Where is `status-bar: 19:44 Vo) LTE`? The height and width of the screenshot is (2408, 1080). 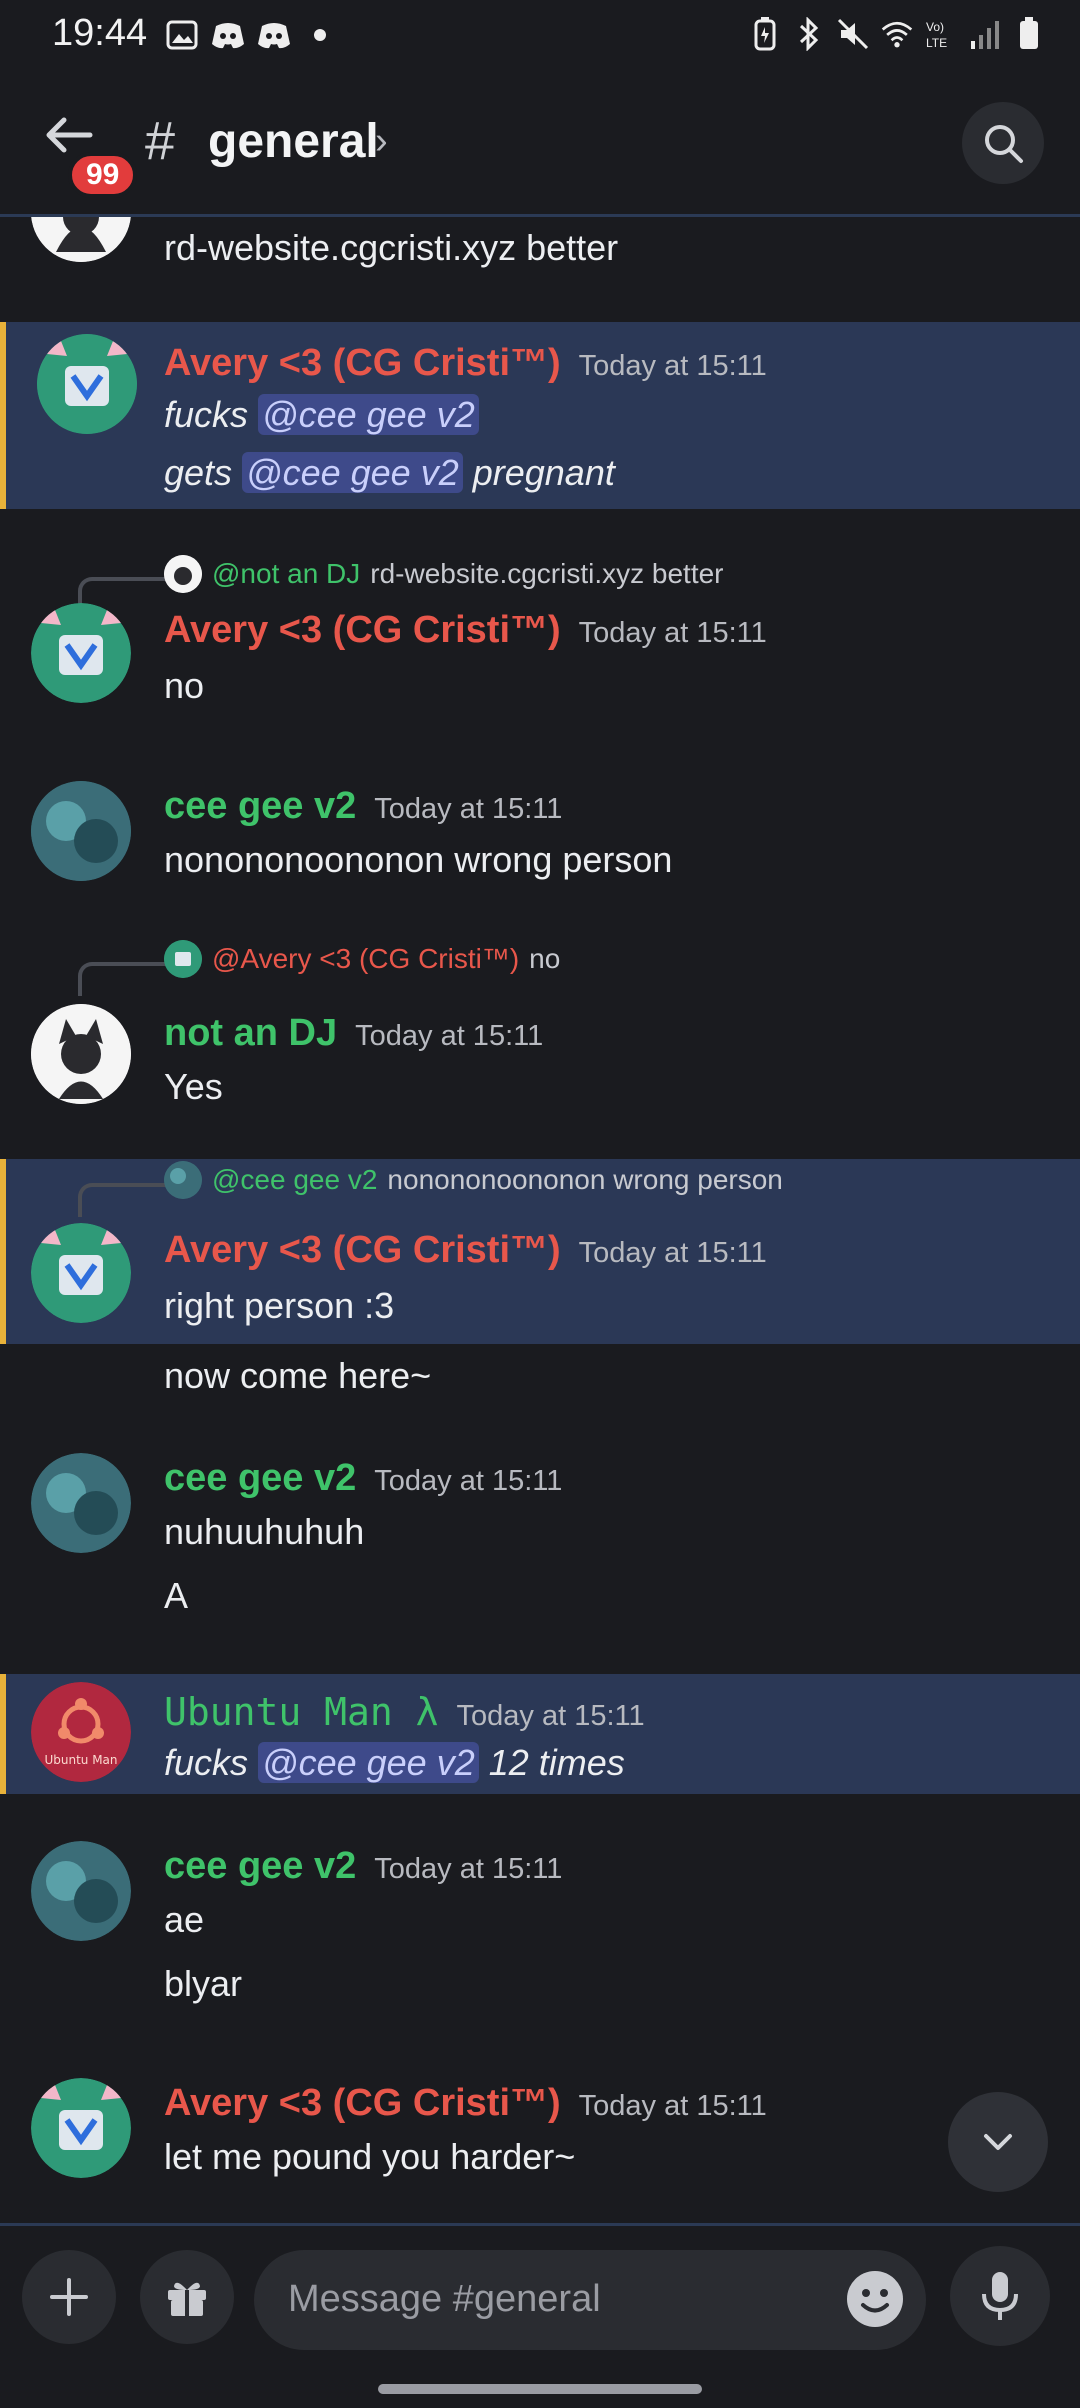
status-bar: 19:44 Vo) LTE is located at coordinates (540, 35).